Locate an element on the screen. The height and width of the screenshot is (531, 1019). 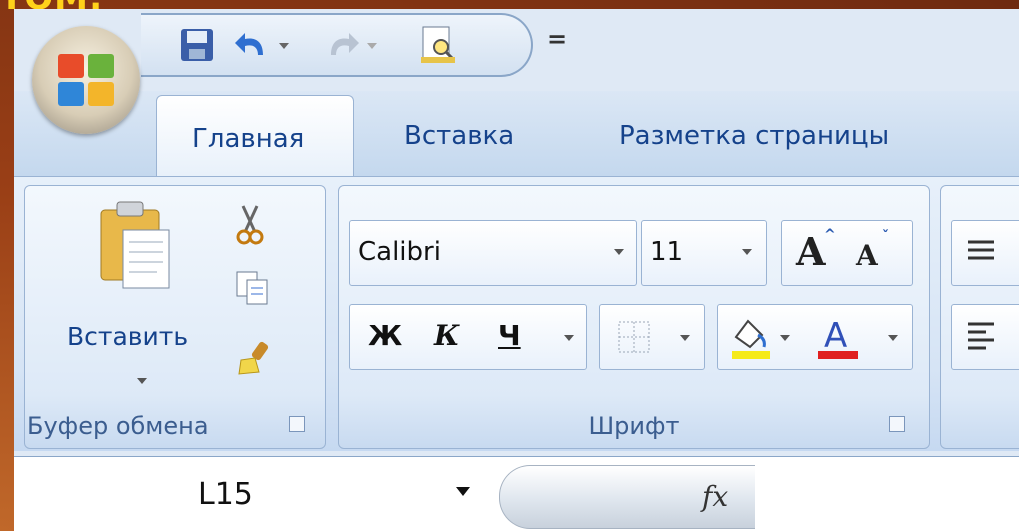
save-icon is located at coordinates (197, 45).